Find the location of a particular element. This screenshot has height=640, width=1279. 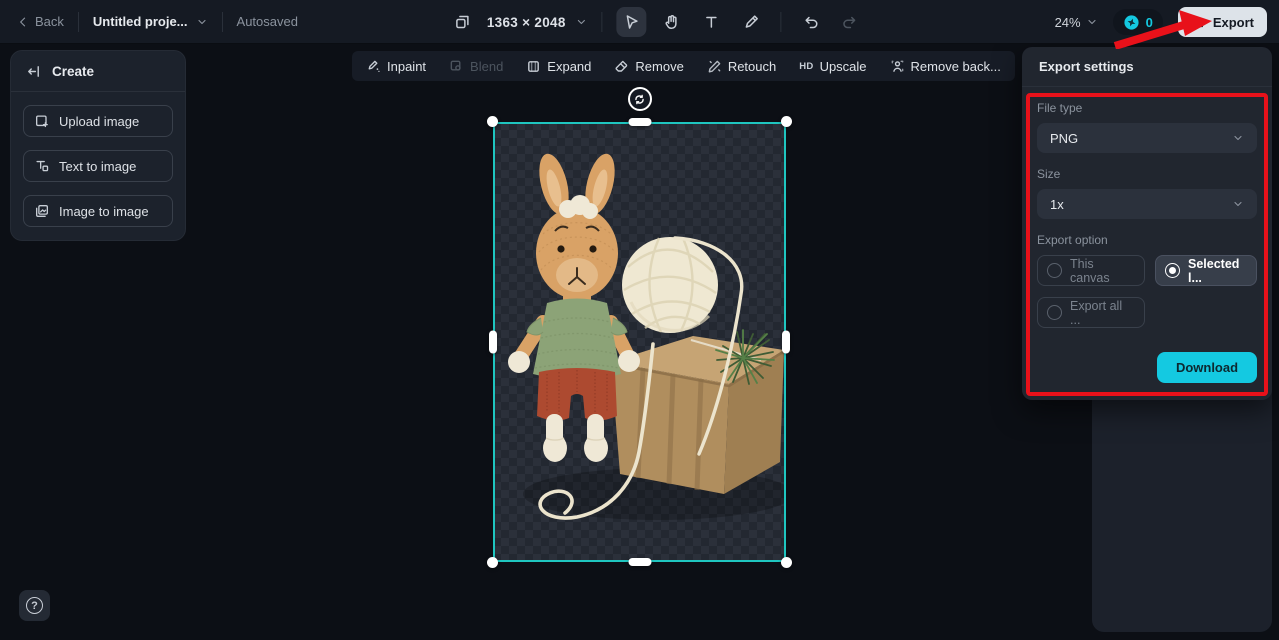

retouch-button: Retouch is located at coordinates (741, 66).